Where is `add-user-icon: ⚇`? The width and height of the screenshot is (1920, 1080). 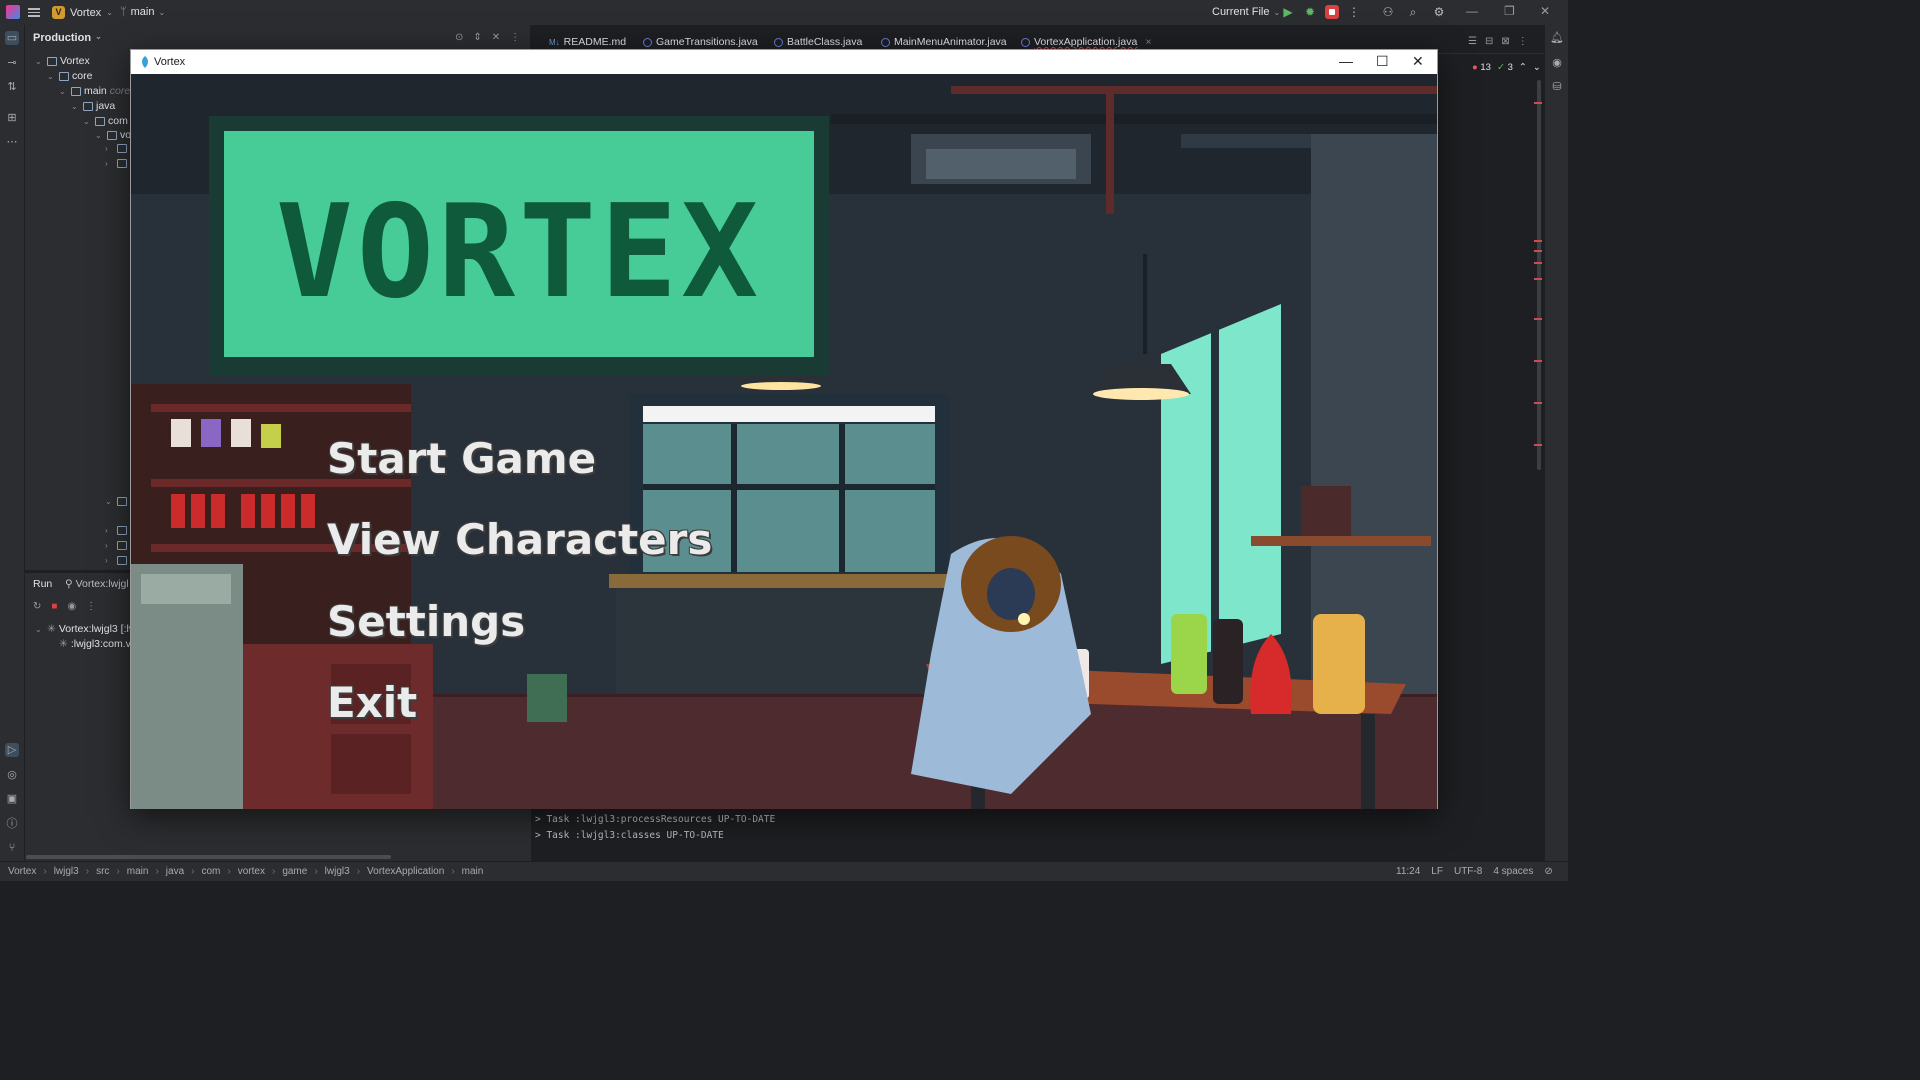 add-user-icon: ⚇ is located at coordinates (1388, 12).